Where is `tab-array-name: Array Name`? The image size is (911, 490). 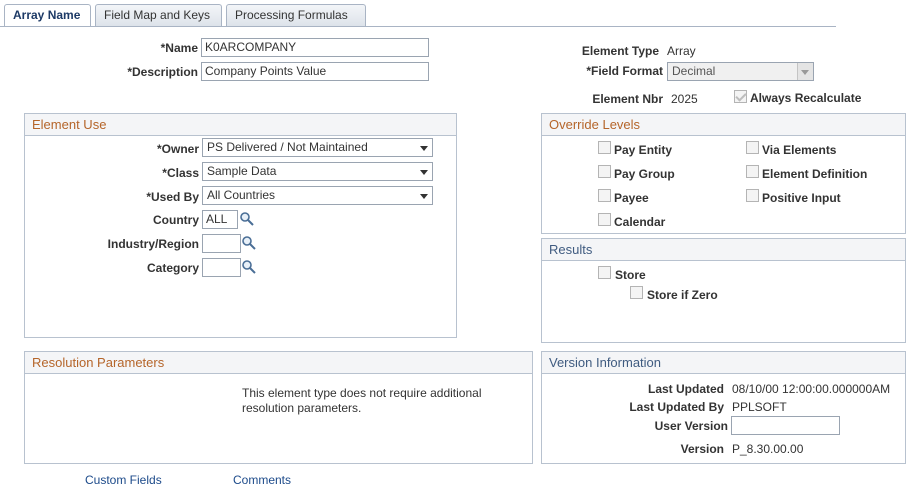
tab-array-name: Array Name is located at coordinates (47, 15).